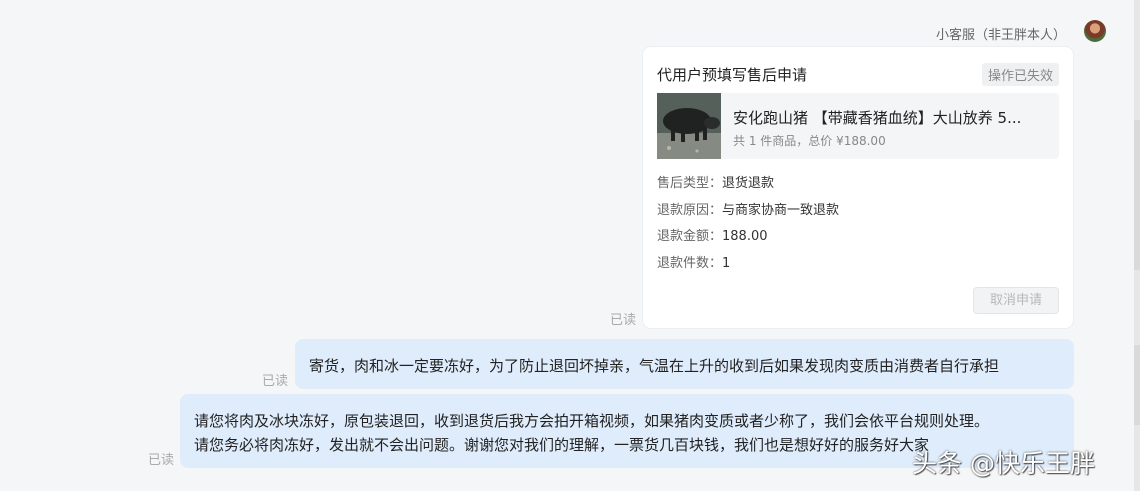 The width and height of the screenshot is (1140, 491). What do you see at coordinates (1095, 31) in the screenshot?
I see `avatar` at bounding box center [1095, 31].